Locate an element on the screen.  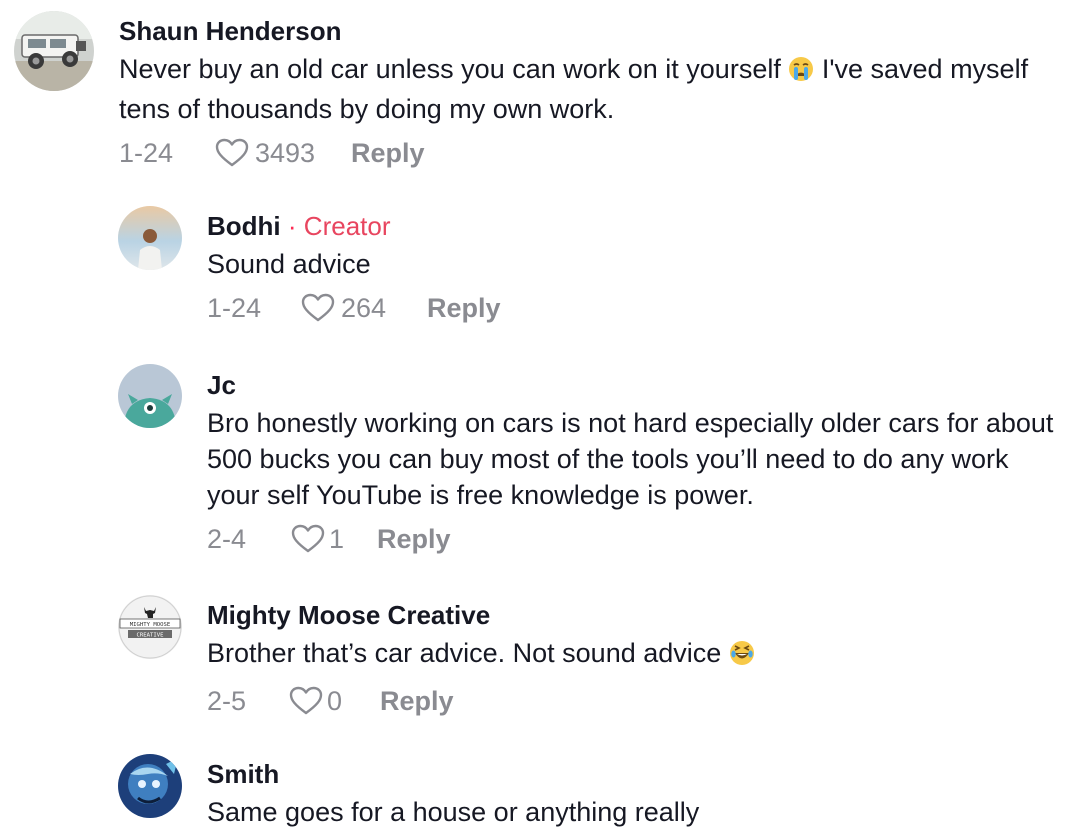
author-name: Shaun Henderson is located at coordinates (589, 31).